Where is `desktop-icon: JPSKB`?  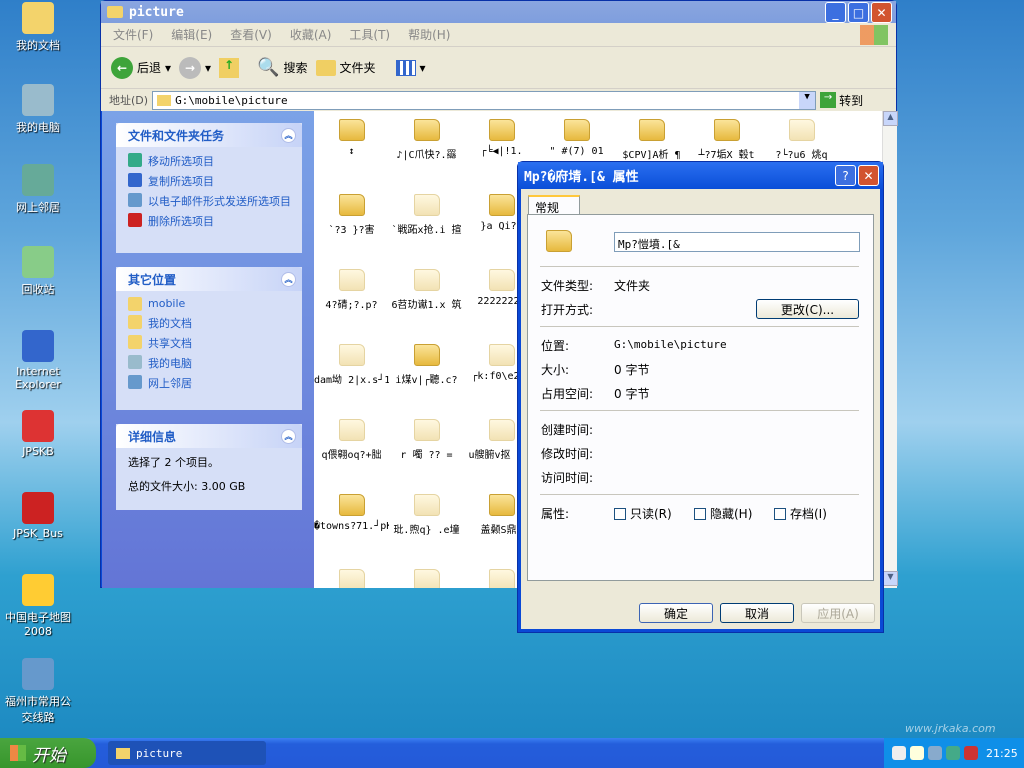 desktop-icon: JPSKB is located at coordinates (38, 434).